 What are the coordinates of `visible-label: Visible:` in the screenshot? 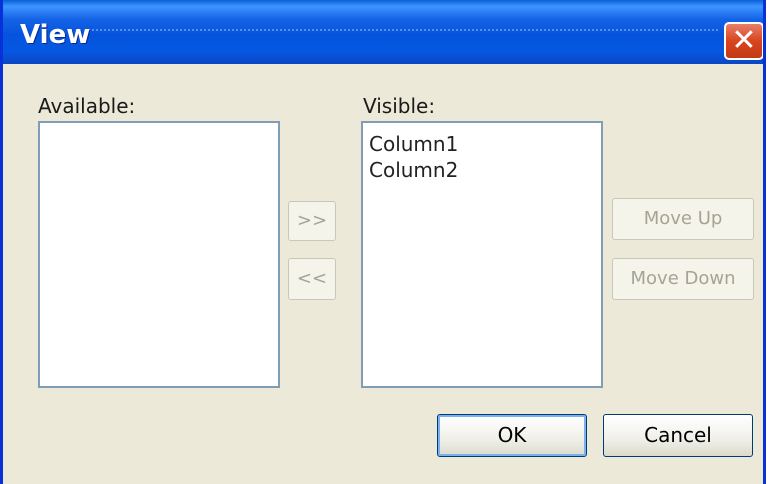 It's located at (399, 106).